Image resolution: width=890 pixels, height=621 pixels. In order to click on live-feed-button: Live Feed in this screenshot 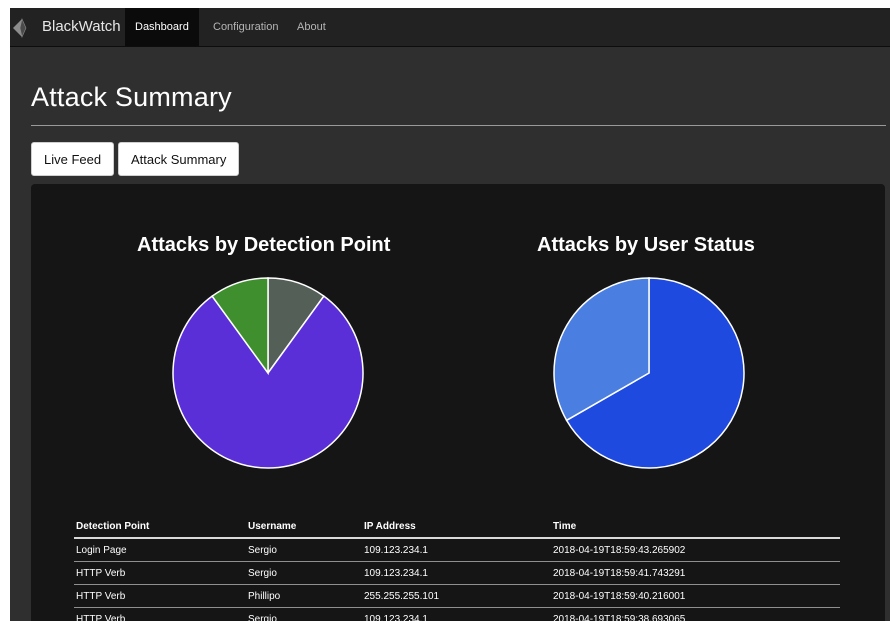, I will do `click(73, 159)`.